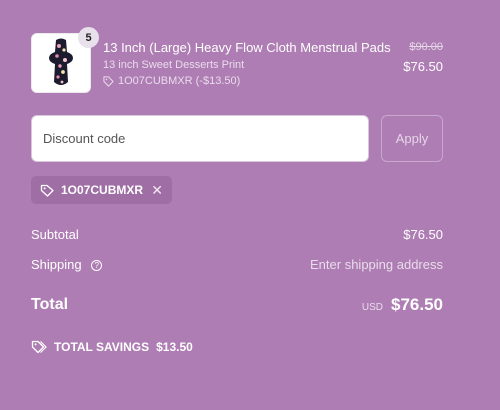 The image size is (500, 410). Describe the element at coordinates (423, 234) in the screenshot. I see `subtotal-value: $76.50` at that location.